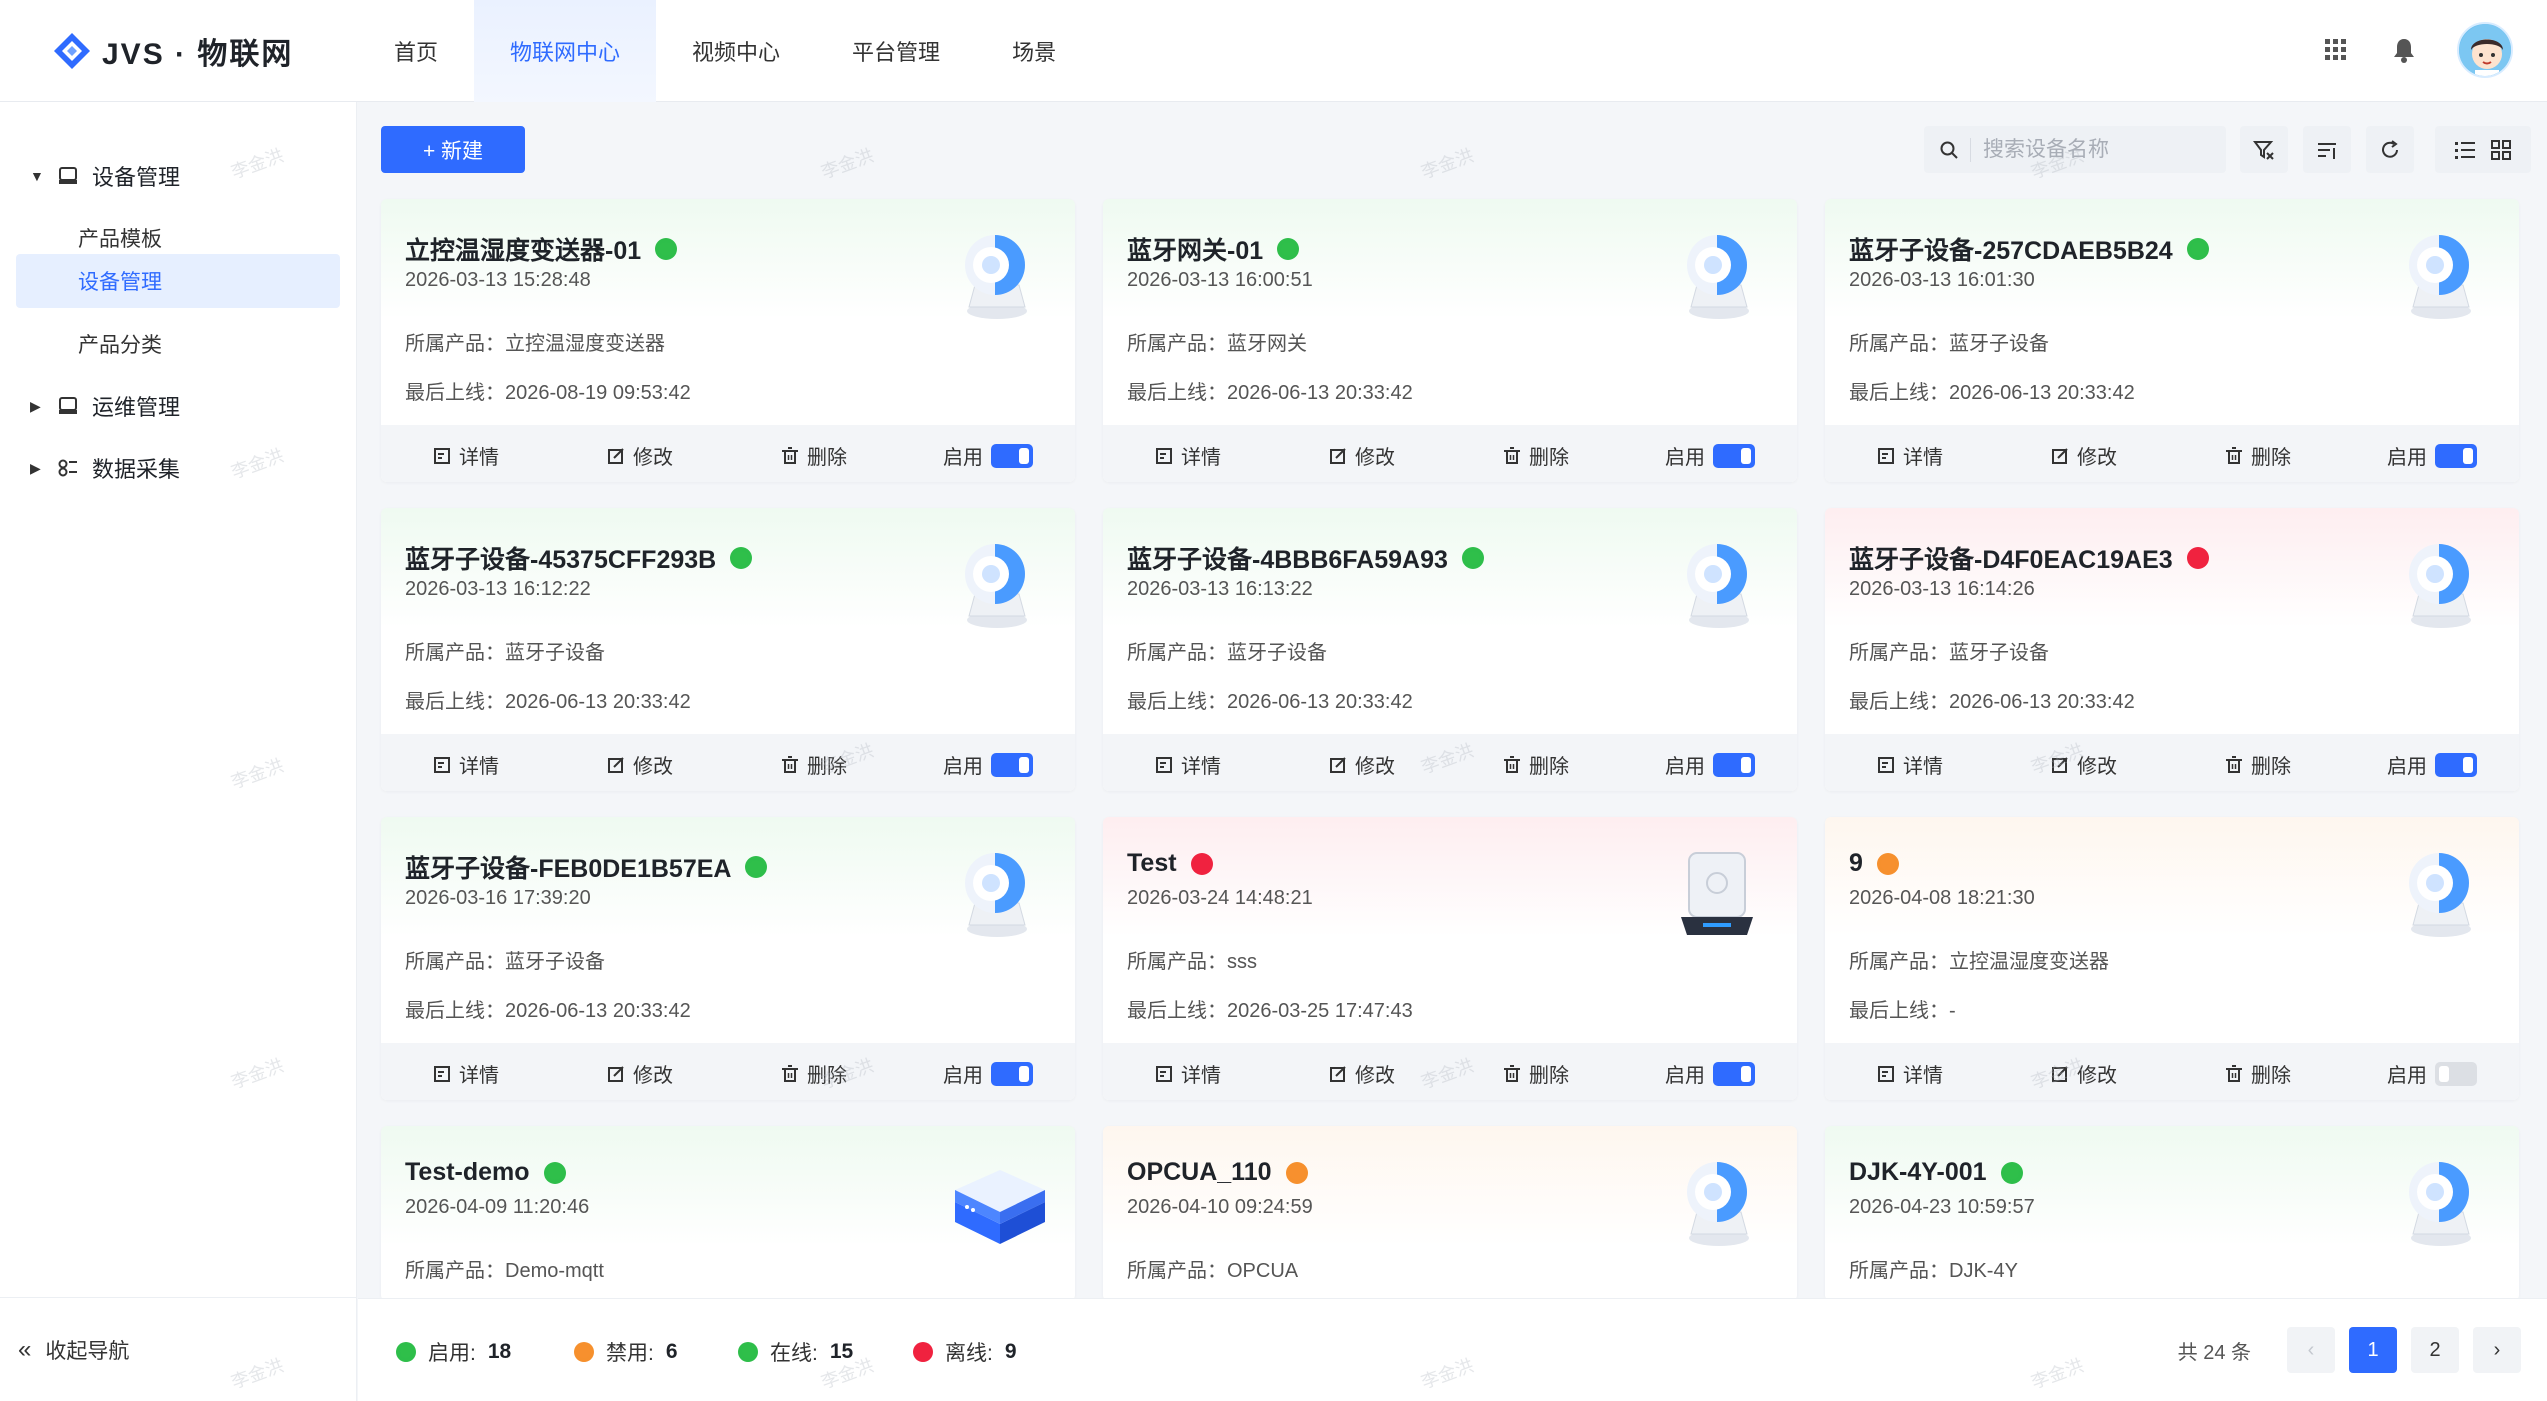 Image resolution: width=2547 pixels, height=1401 pixels. What do you see at coordinates (120, 238) in the screenshot?
I see `sidebar-item-product-template: 产品模板` at bounding box center [120, 238].